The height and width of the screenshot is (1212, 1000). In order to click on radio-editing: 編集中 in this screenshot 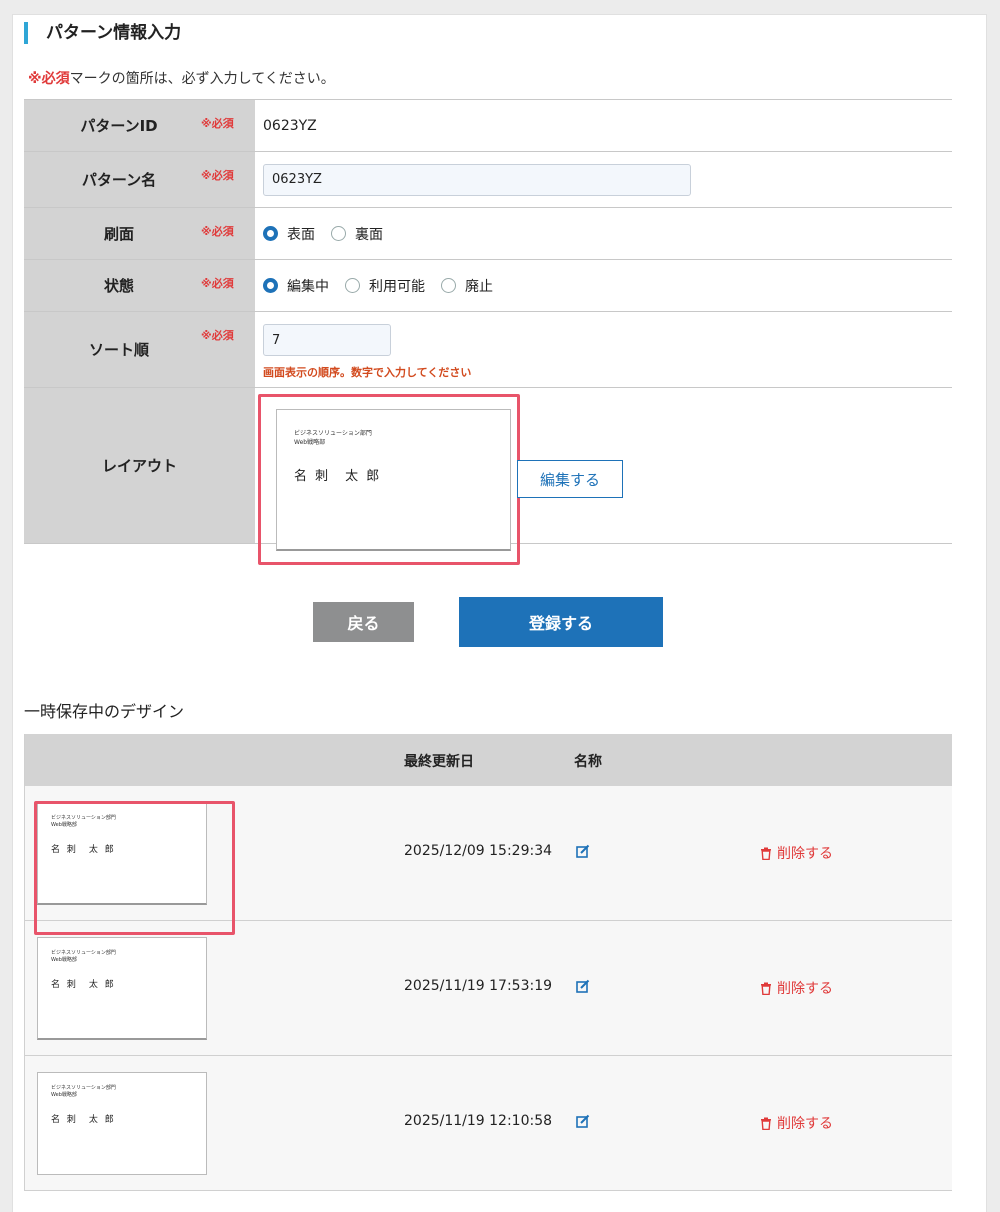, I will do `click(296, 286)`.